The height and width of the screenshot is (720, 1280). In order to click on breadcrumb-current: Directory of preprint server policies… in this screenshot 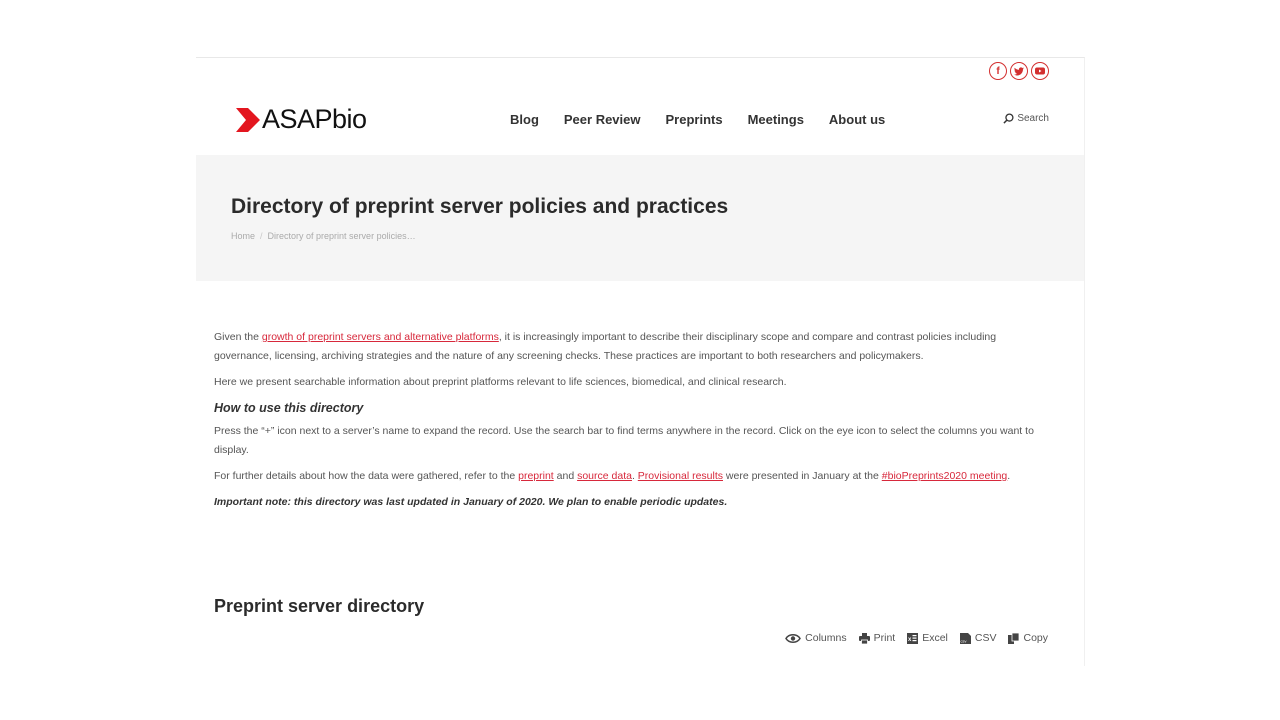, I will do `click(341, 236)`.